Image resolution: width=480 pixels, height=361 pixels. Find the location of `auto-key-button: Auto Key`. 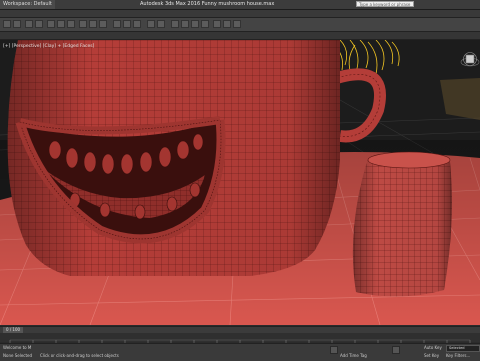

auto-key-button: Auto Key is located at coordinates (433, 347).